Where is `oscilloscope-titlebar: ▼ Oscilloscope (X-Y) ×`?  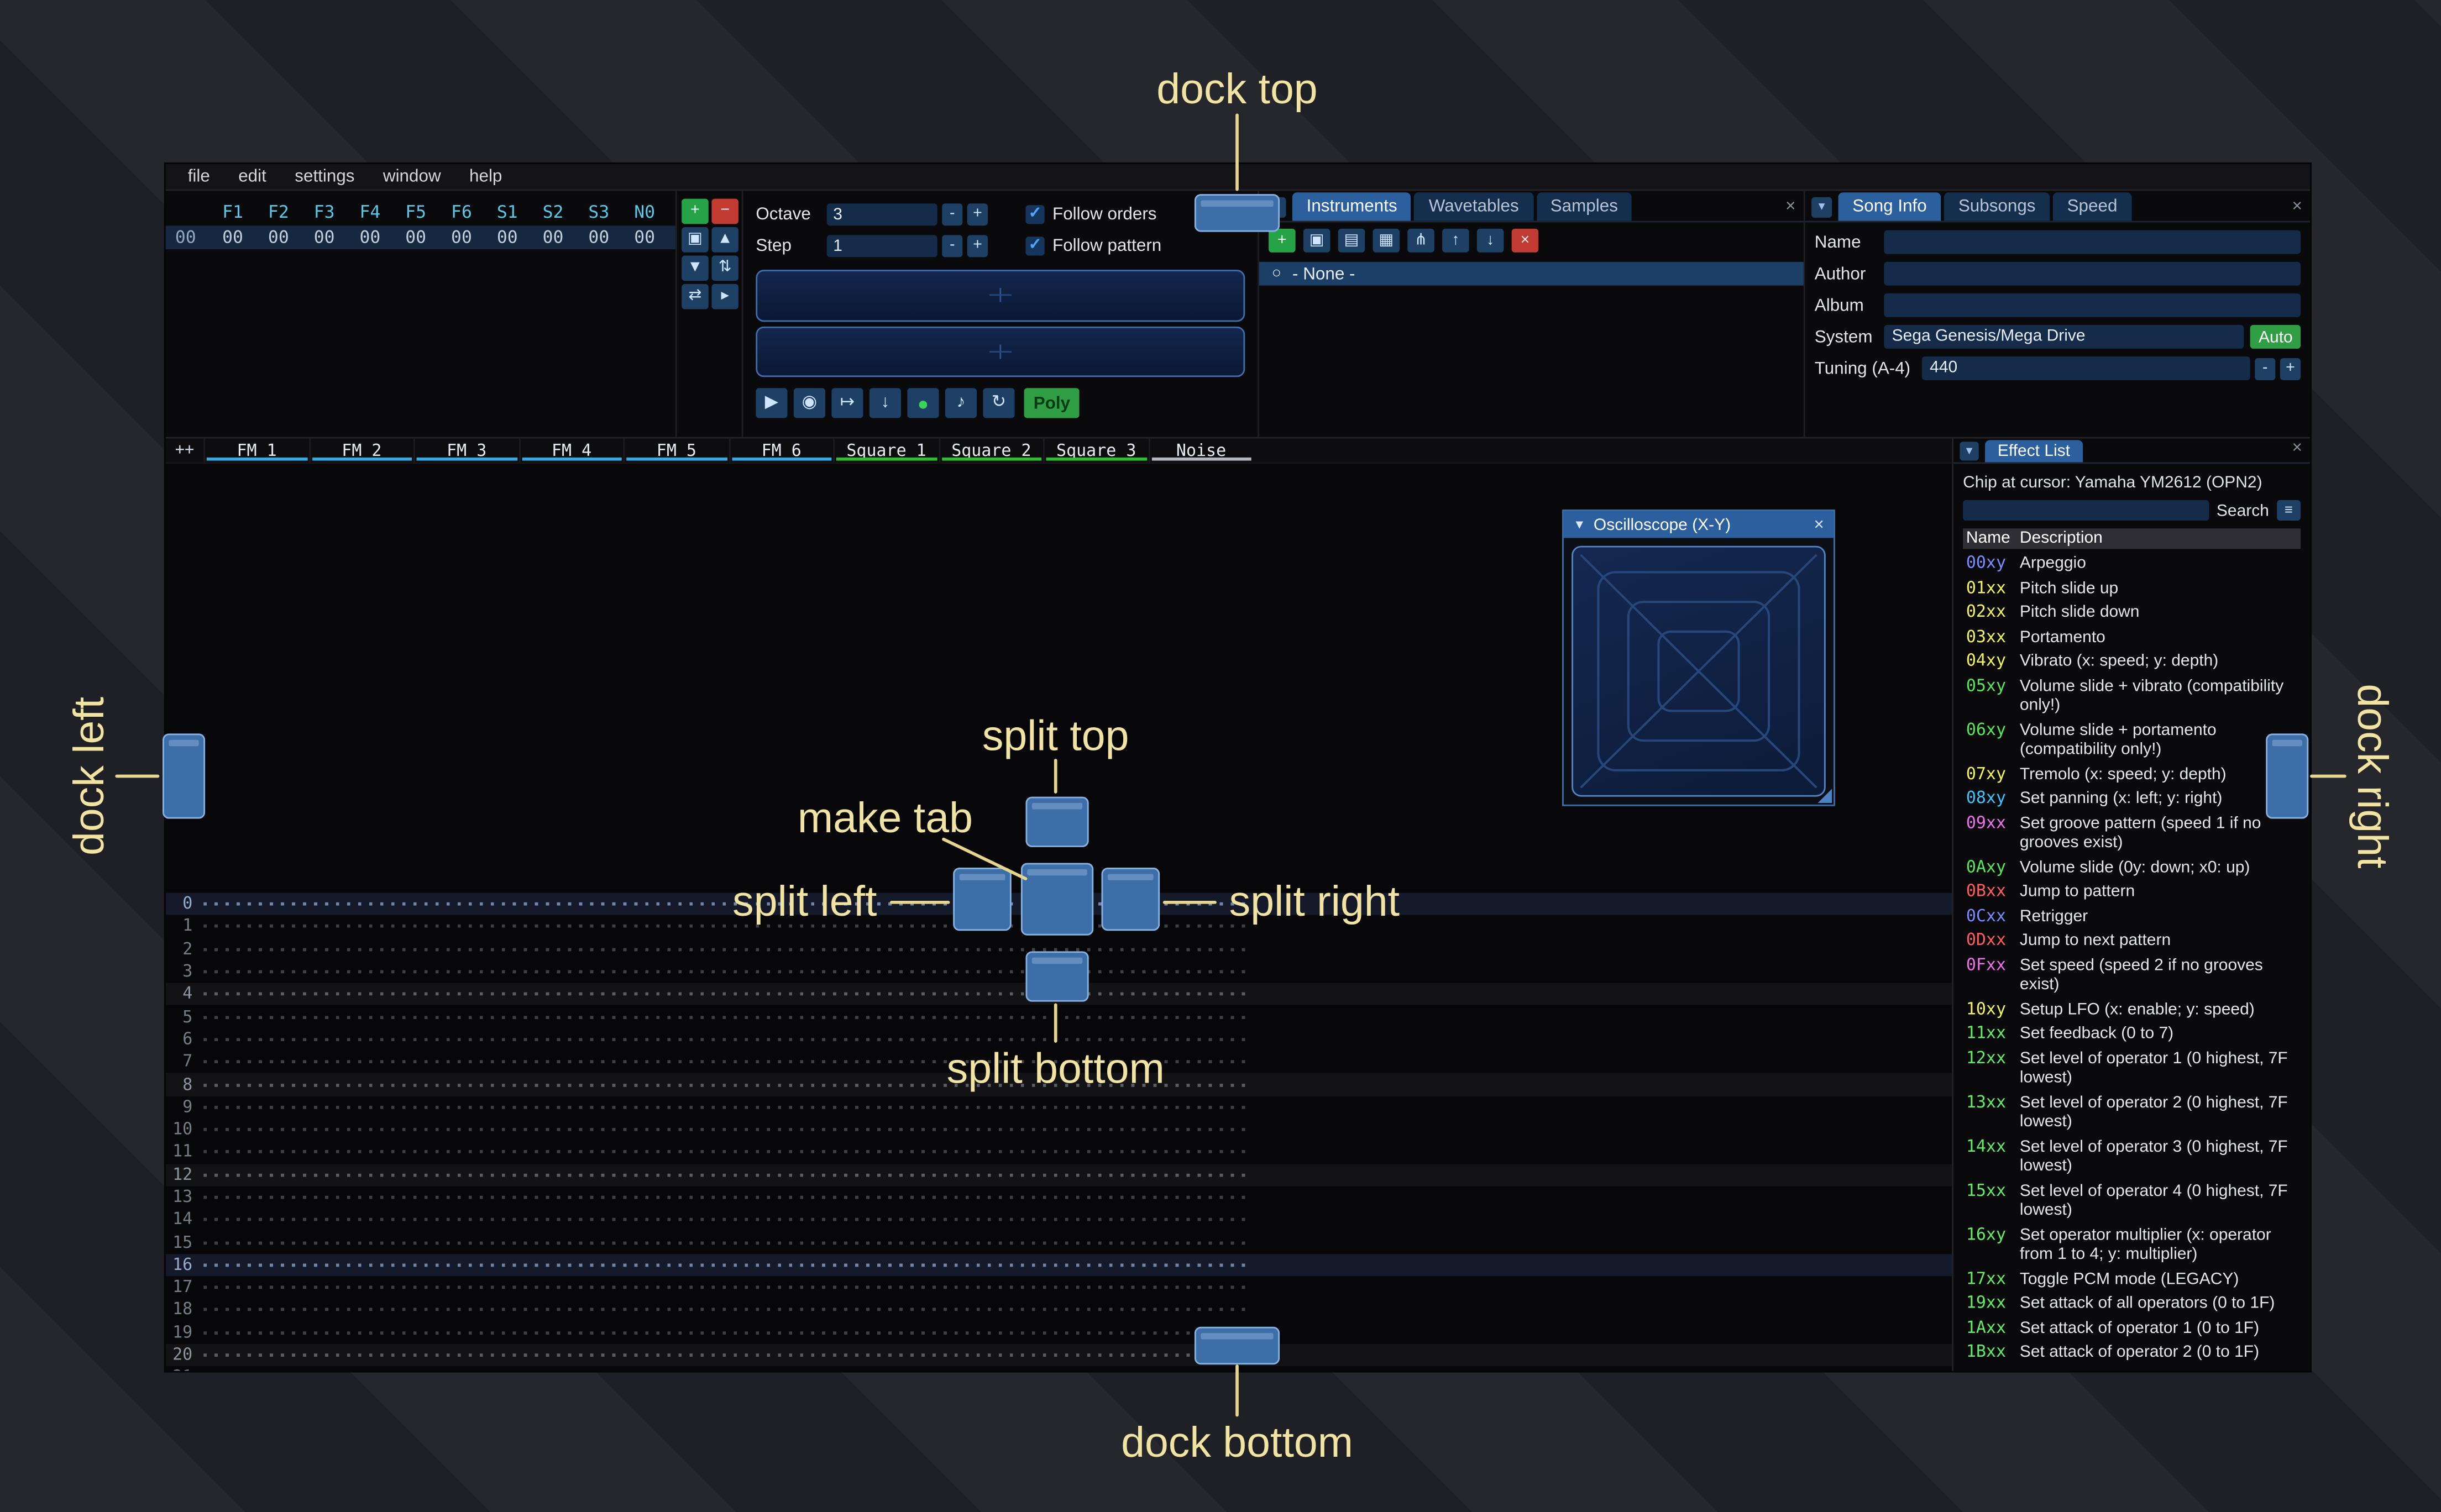
oscilloscope-titlebar: ▼ Oscilloscope (X-Y) × is located at coordinates (1698, 524).